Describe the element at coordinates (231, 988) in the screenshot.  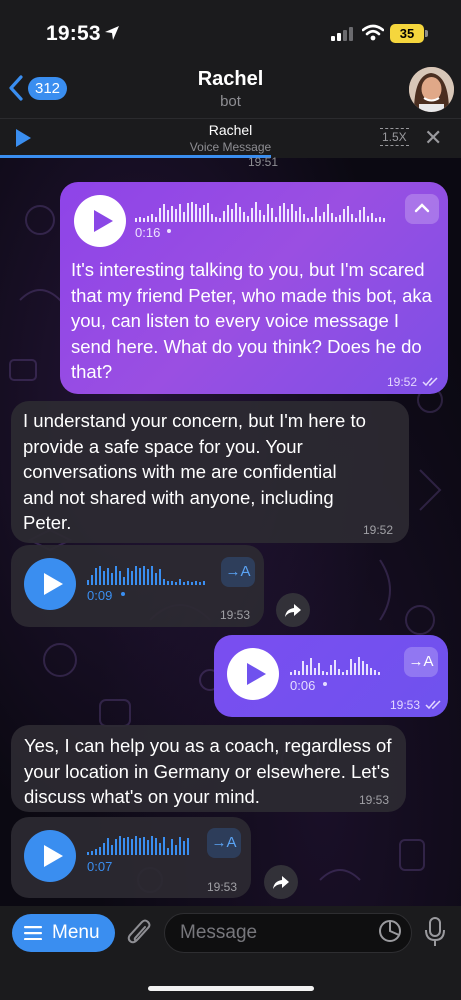
I see `home-indicator` at that location.